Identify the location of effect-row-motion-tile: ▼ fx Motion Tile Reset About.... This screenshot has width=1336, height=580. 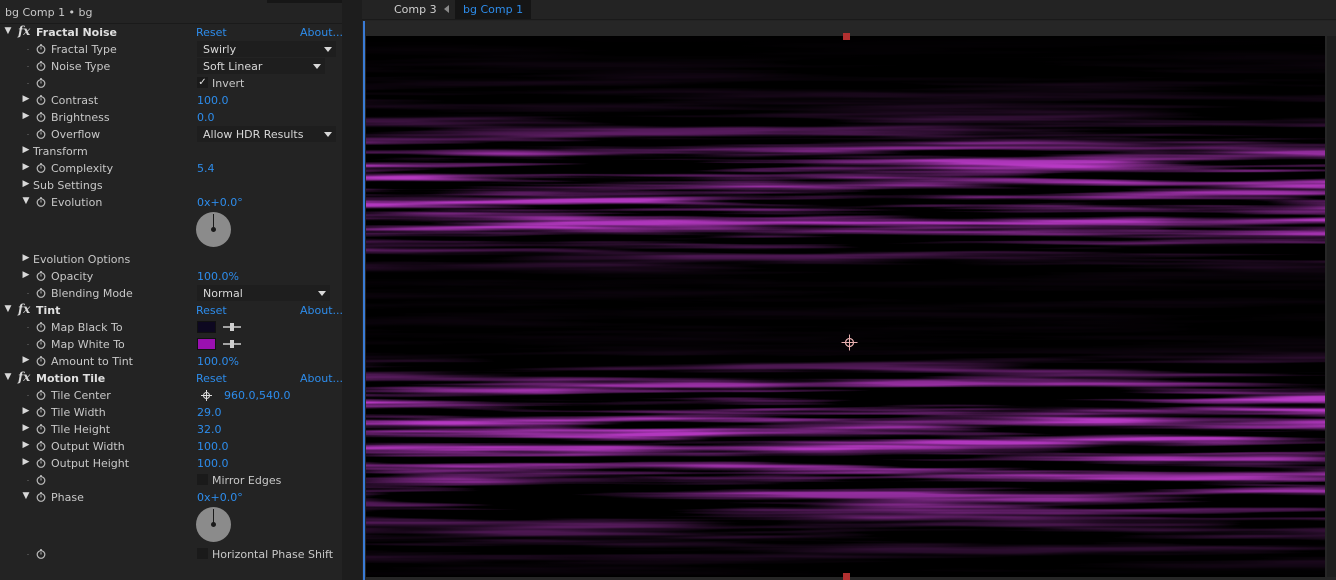
(171, 378).